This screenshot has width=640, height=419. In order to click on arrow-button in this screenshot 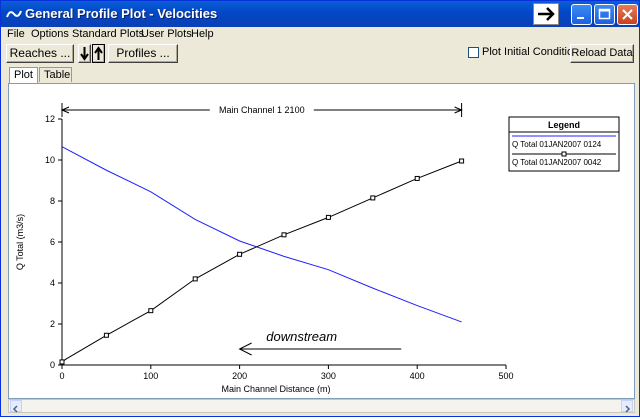, I will do `click(546, 14)`.